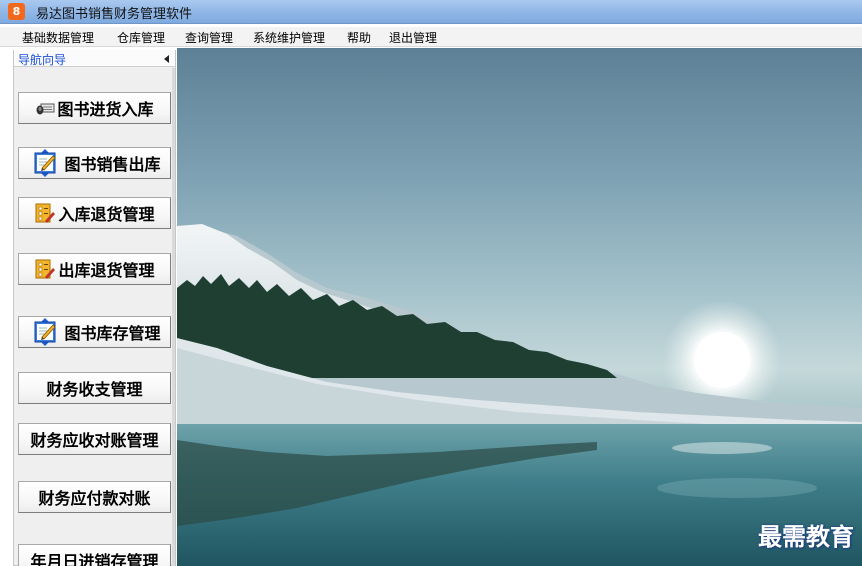  I want to click on window-title: 易达图书销售财务管理软件, so click(114, 14).